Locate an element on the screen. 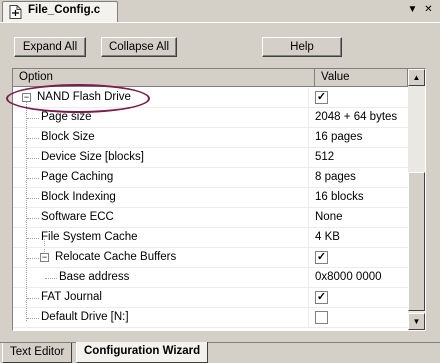  row-label: Page Caching is located at coordinates (77, 177).